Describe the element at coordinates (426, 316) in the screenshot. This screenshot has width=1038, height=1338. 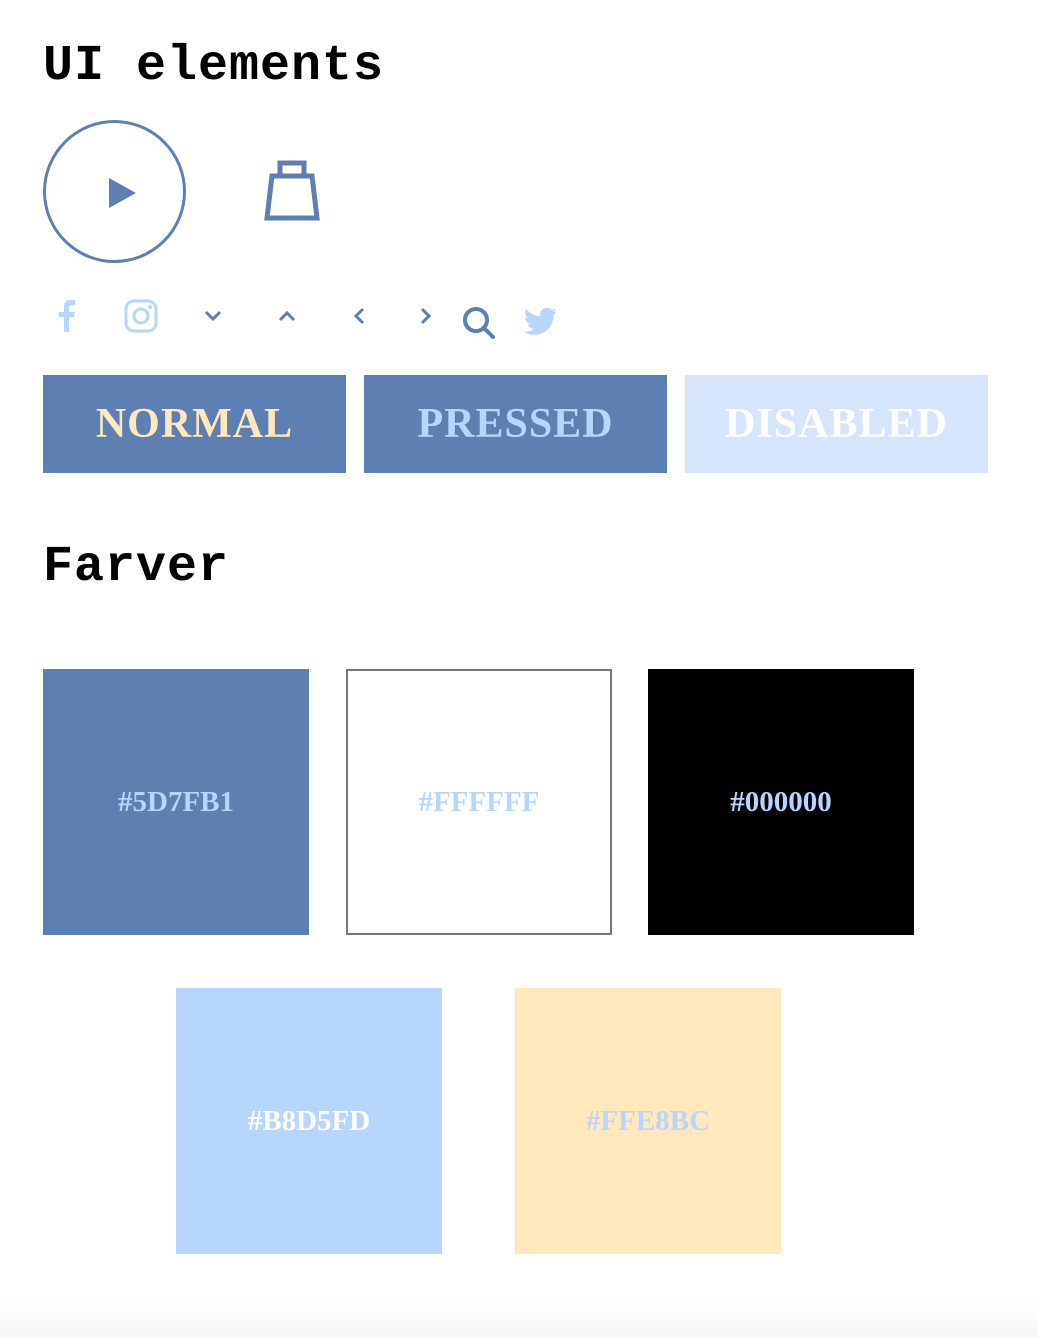
I see `chevron-right-icon` at that location.